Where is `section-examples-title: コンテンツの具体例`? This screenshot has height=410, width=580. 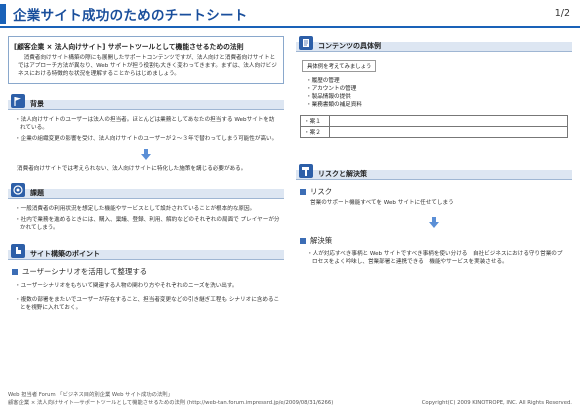 section-examples-title: コンテンツの具体例 is located at coordinates (349, 46).